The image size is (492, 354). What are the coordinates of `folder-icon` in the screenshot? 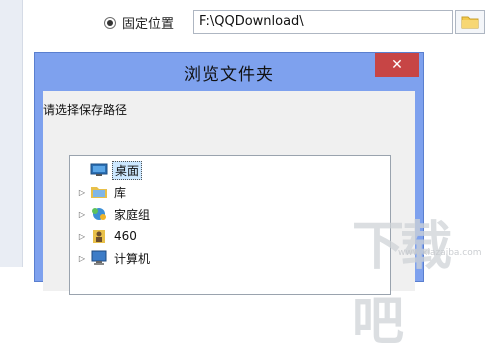 It's located at (470, 22).